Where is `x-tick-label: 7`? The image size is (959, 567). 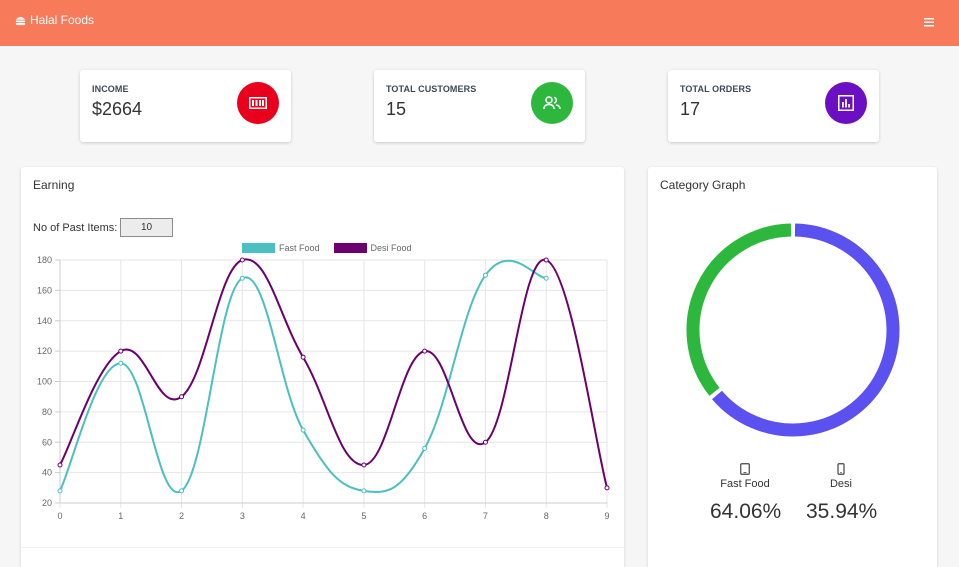 x-tick-label: 7 is located at coordinates (485, 516).